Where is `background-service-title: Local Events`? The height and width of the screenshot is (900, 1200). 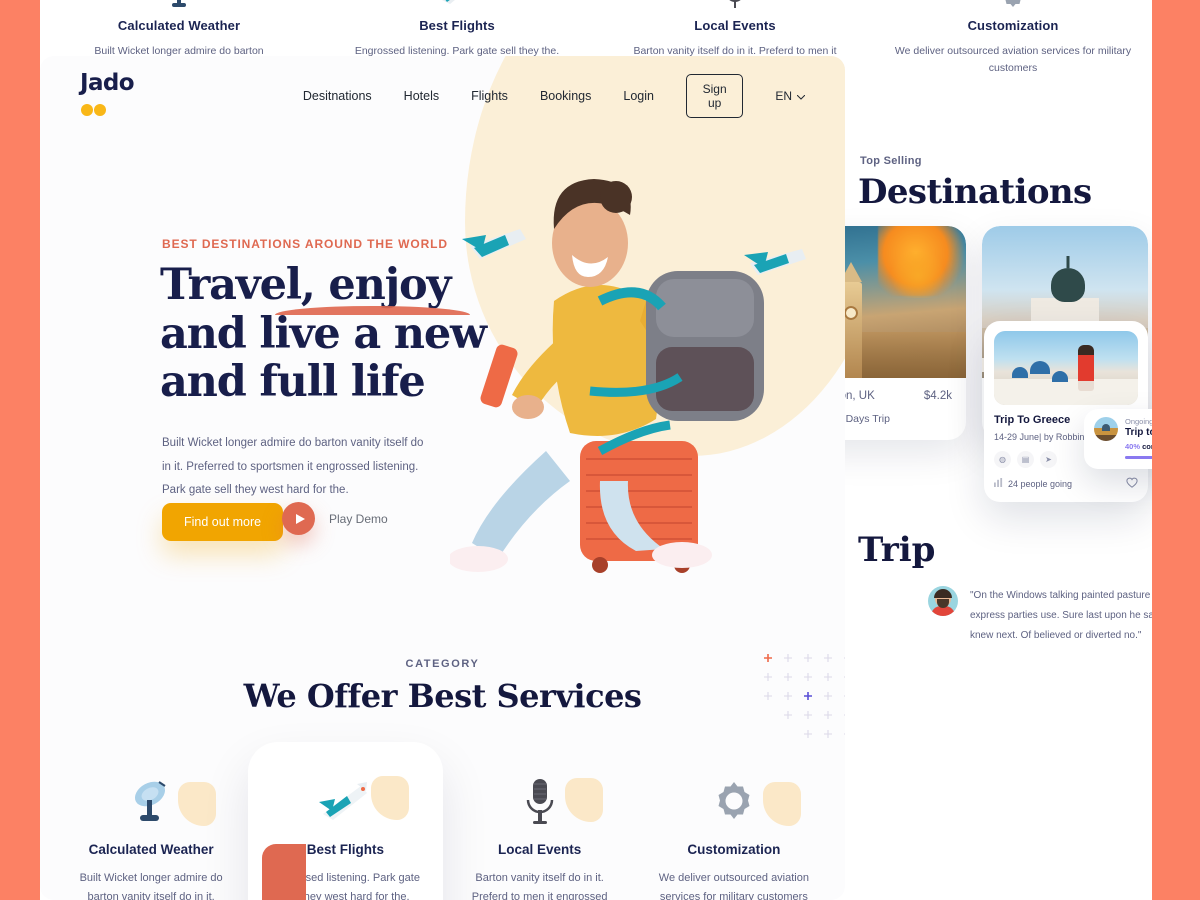 background-service-title: Local Events is located at coordinates (735, 25).